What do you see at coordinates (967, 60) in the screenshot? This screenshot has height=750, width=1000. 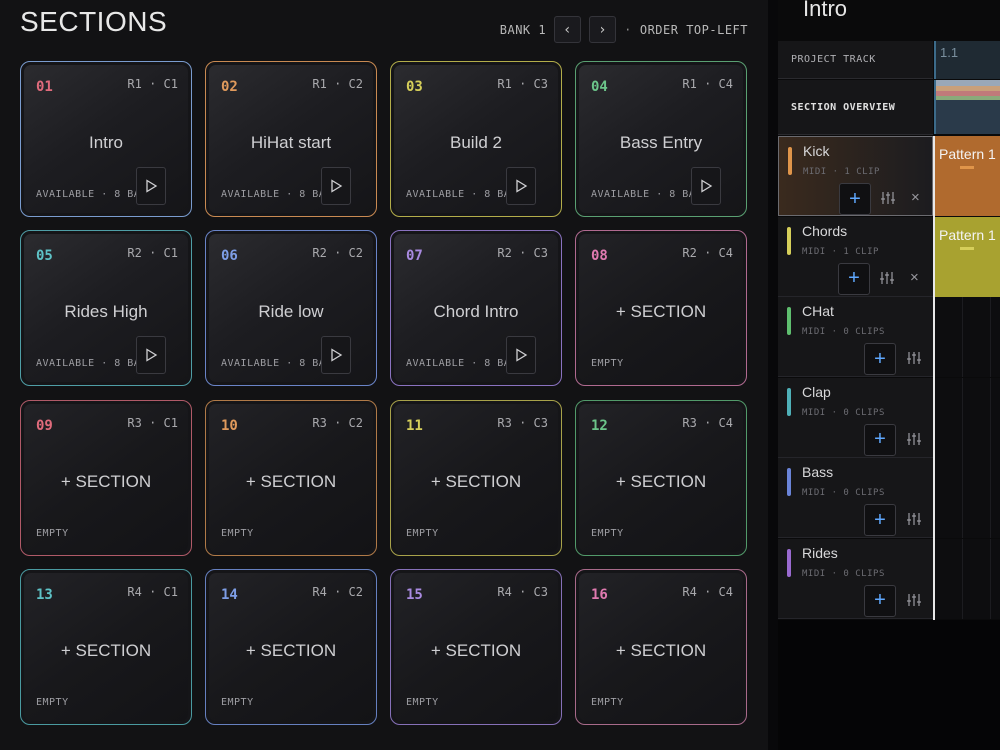 I see `timeline-ruler: 1.1` at bounding box center [967, 60].